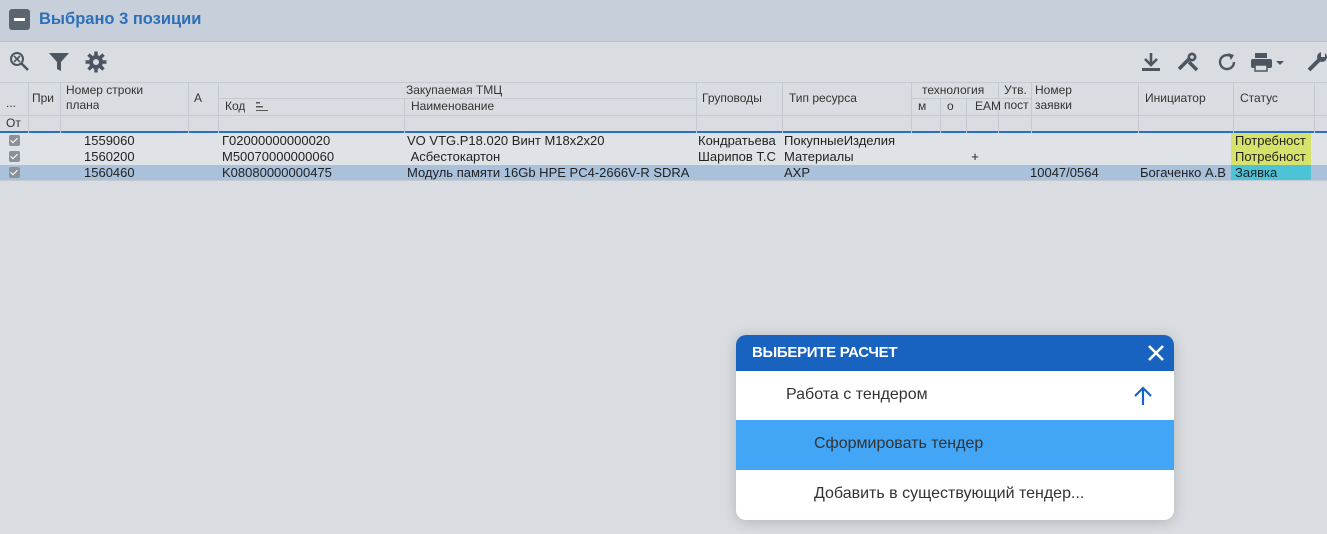 The width and height of the screenshot is (1327, 534). What do you see at coordinates (955, 353) in the screenshot?
I see `dialog-header: ВЫБЕРИТЕ РАСЧЕТ` at bounding box center [955, 353].